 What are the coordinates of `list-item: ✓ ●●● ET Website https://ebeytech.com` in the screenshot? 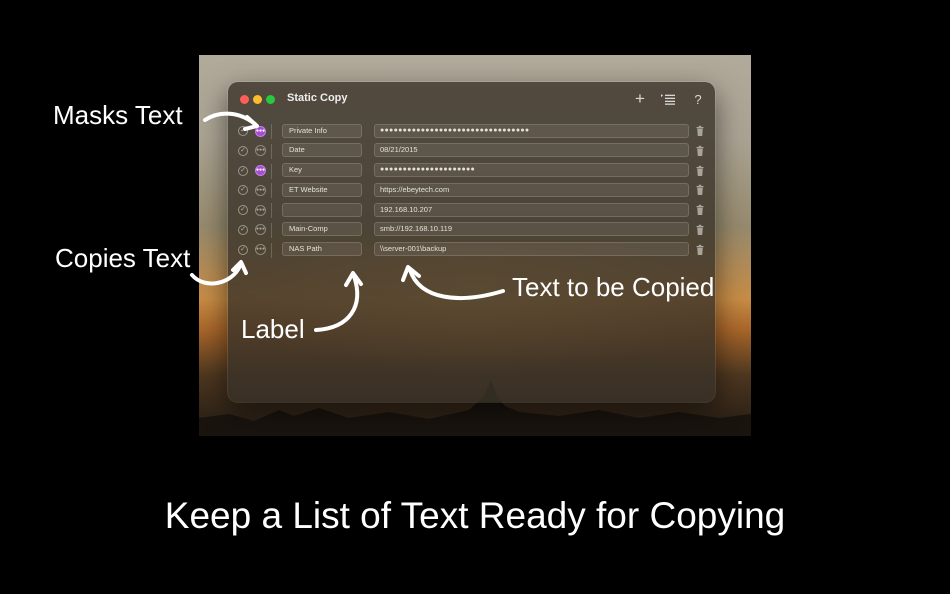 It's located at (471, 191).